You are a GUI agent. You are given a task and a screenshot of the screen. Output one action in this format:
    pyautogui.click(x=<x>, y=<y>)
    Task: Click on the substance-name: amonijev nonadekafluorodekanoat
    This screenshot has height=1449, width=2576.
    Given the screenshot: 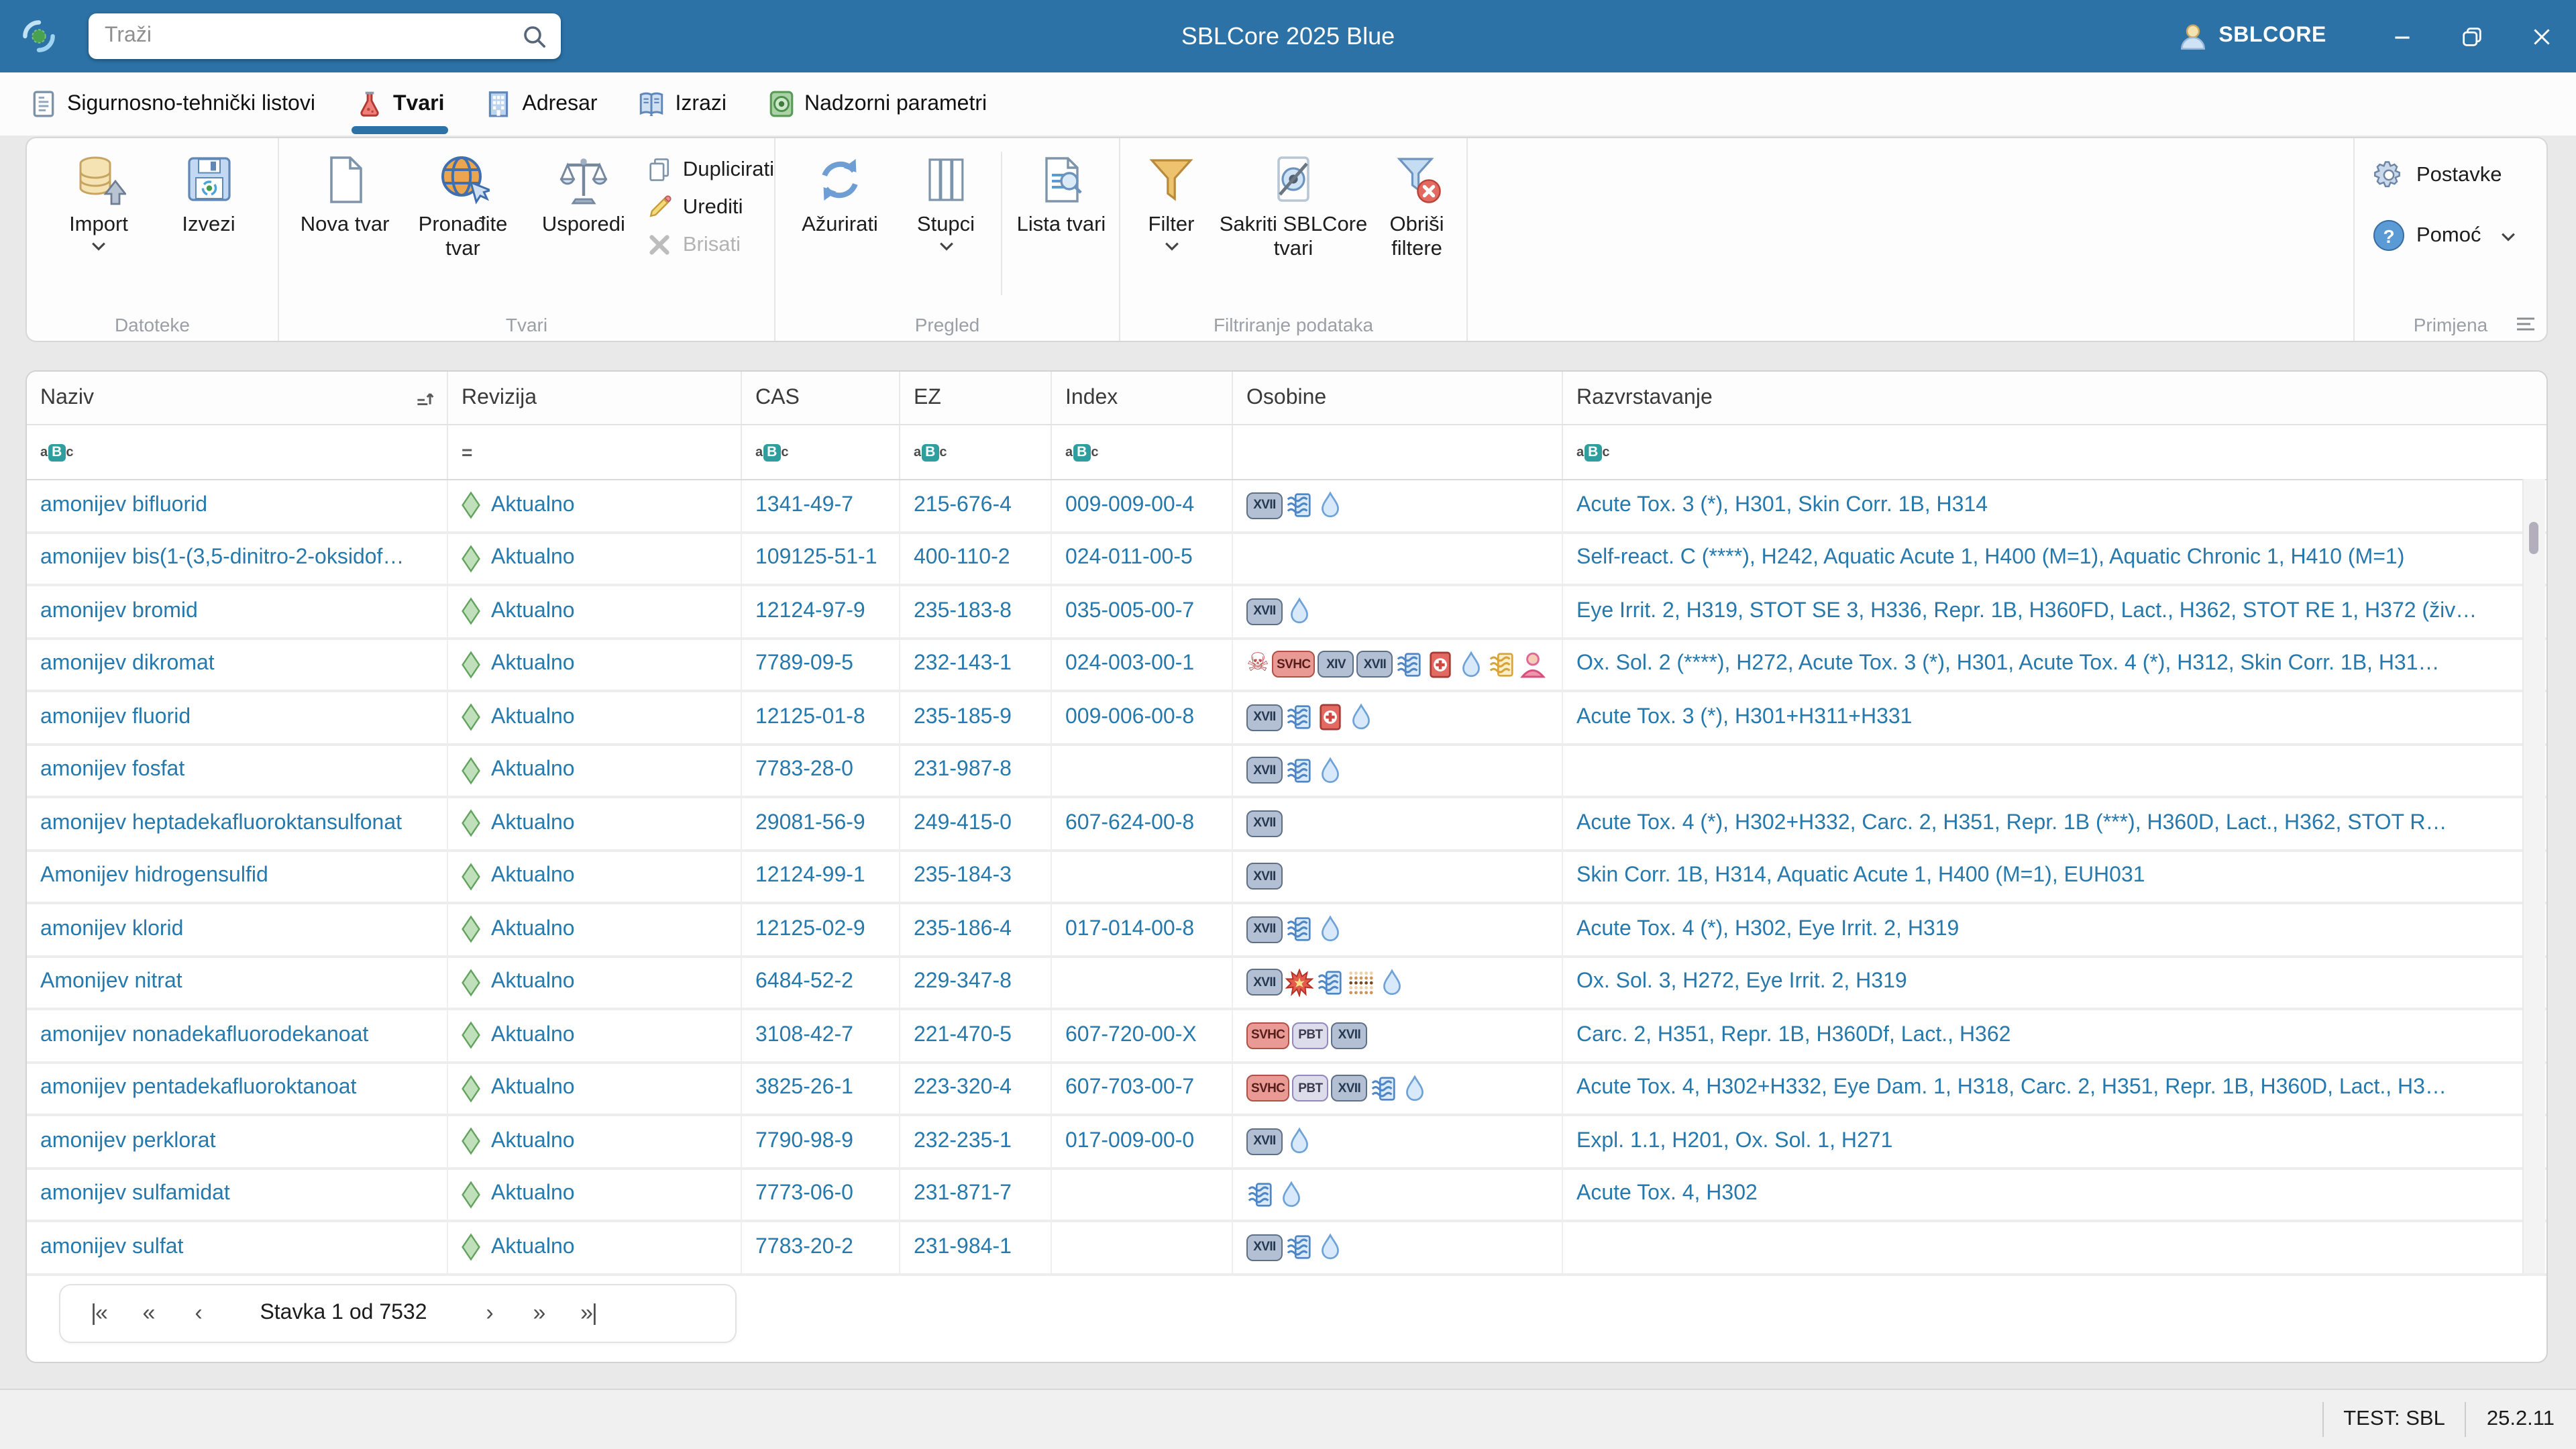 What is the action you would take?
    pyautogui.click(x=237, y=1035)
    